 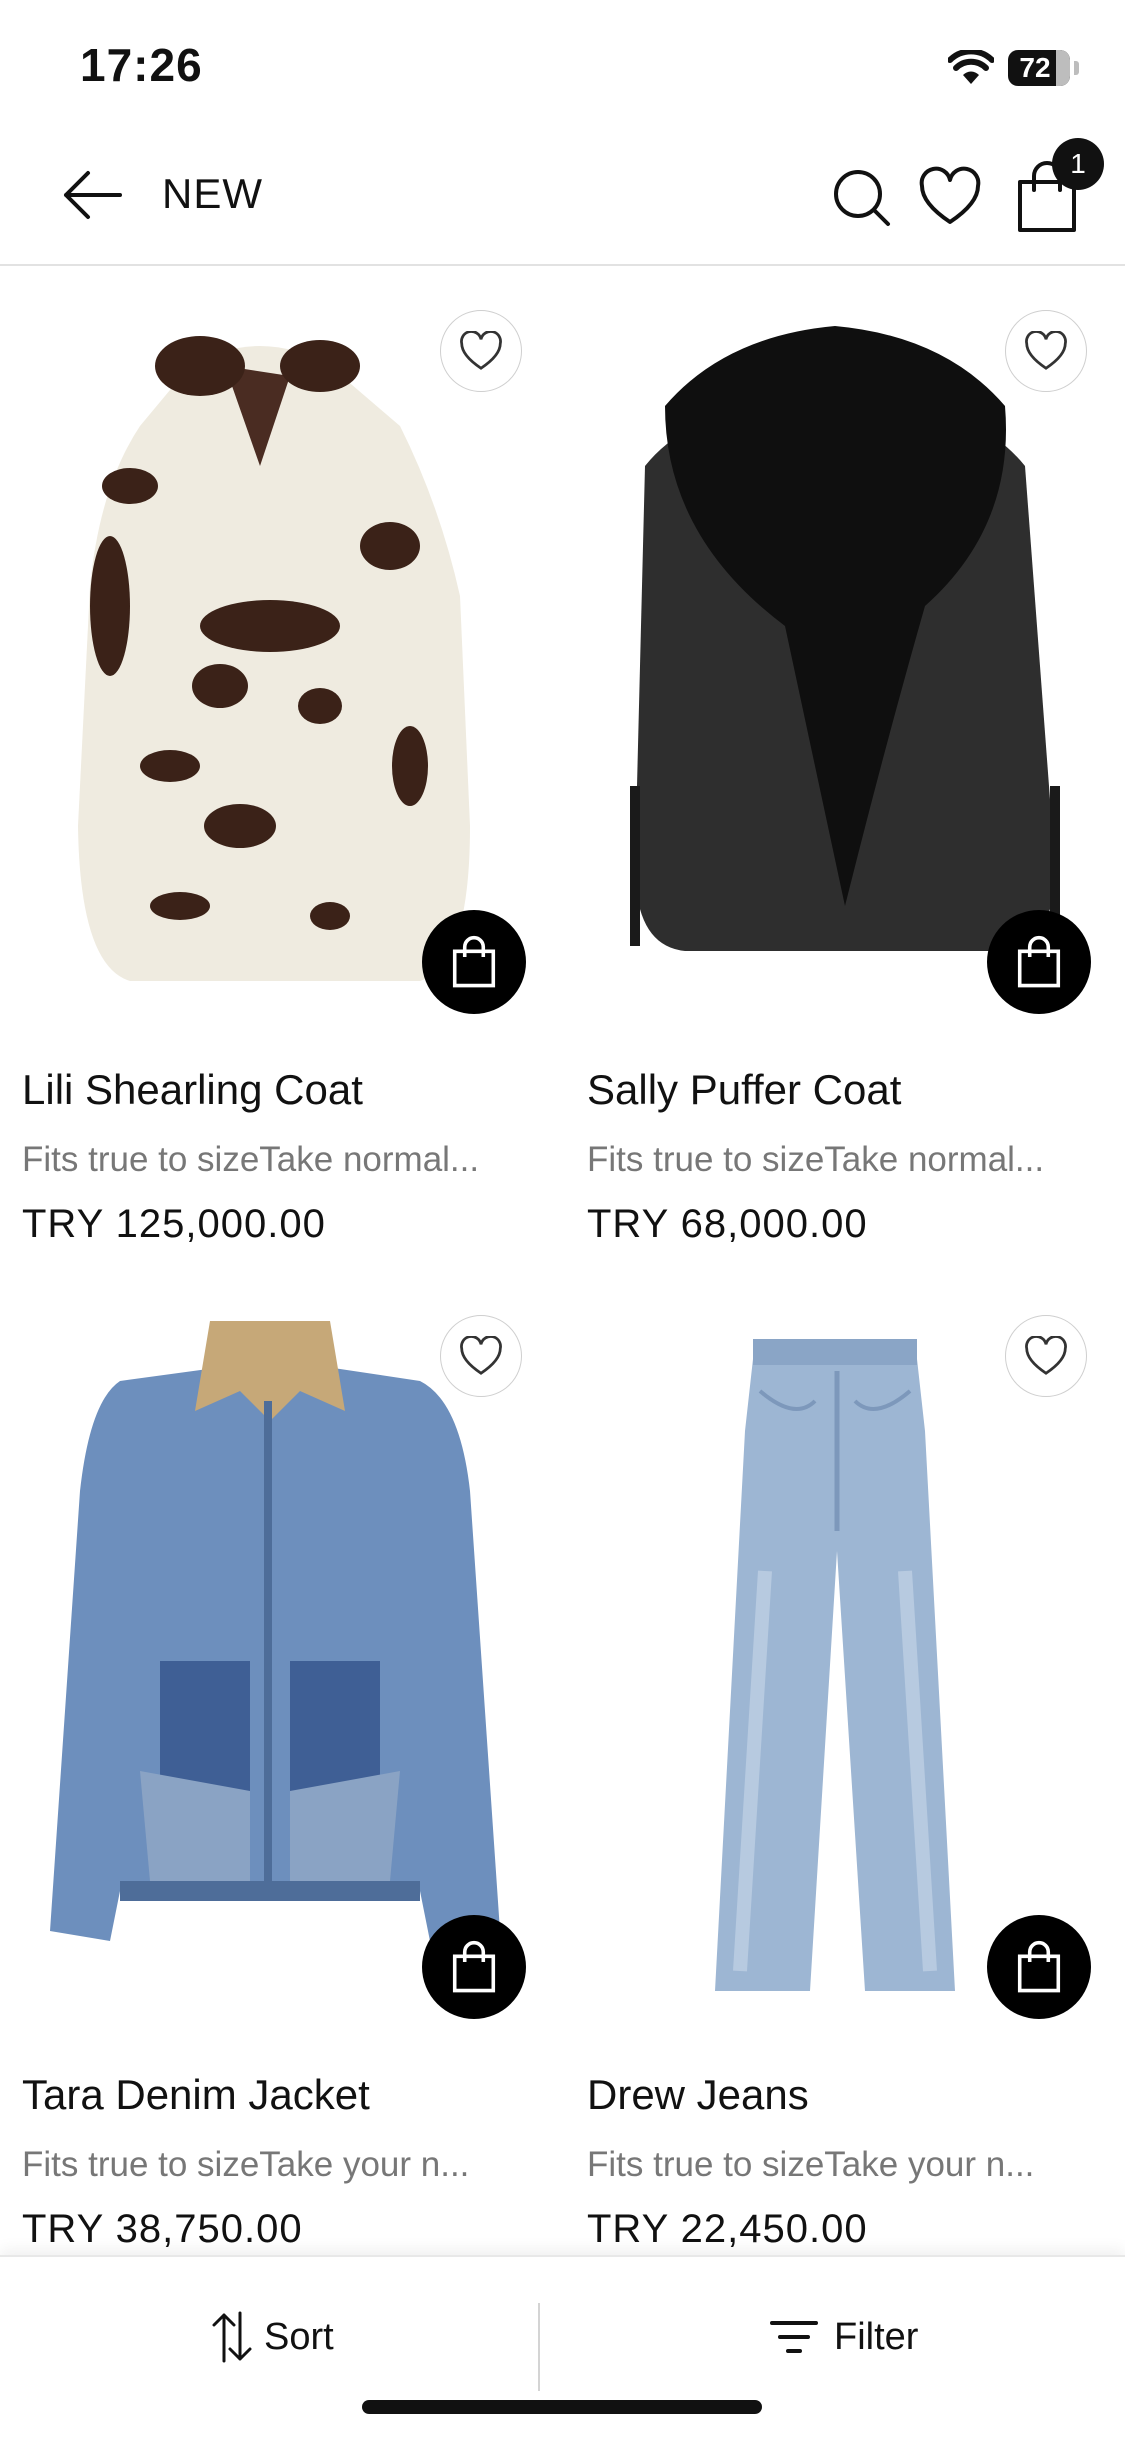 What do you see at coordinates (698, 2095) in the screenshot?
I see `product-name: Drew Jeans` at bounding box center [698, 2095].